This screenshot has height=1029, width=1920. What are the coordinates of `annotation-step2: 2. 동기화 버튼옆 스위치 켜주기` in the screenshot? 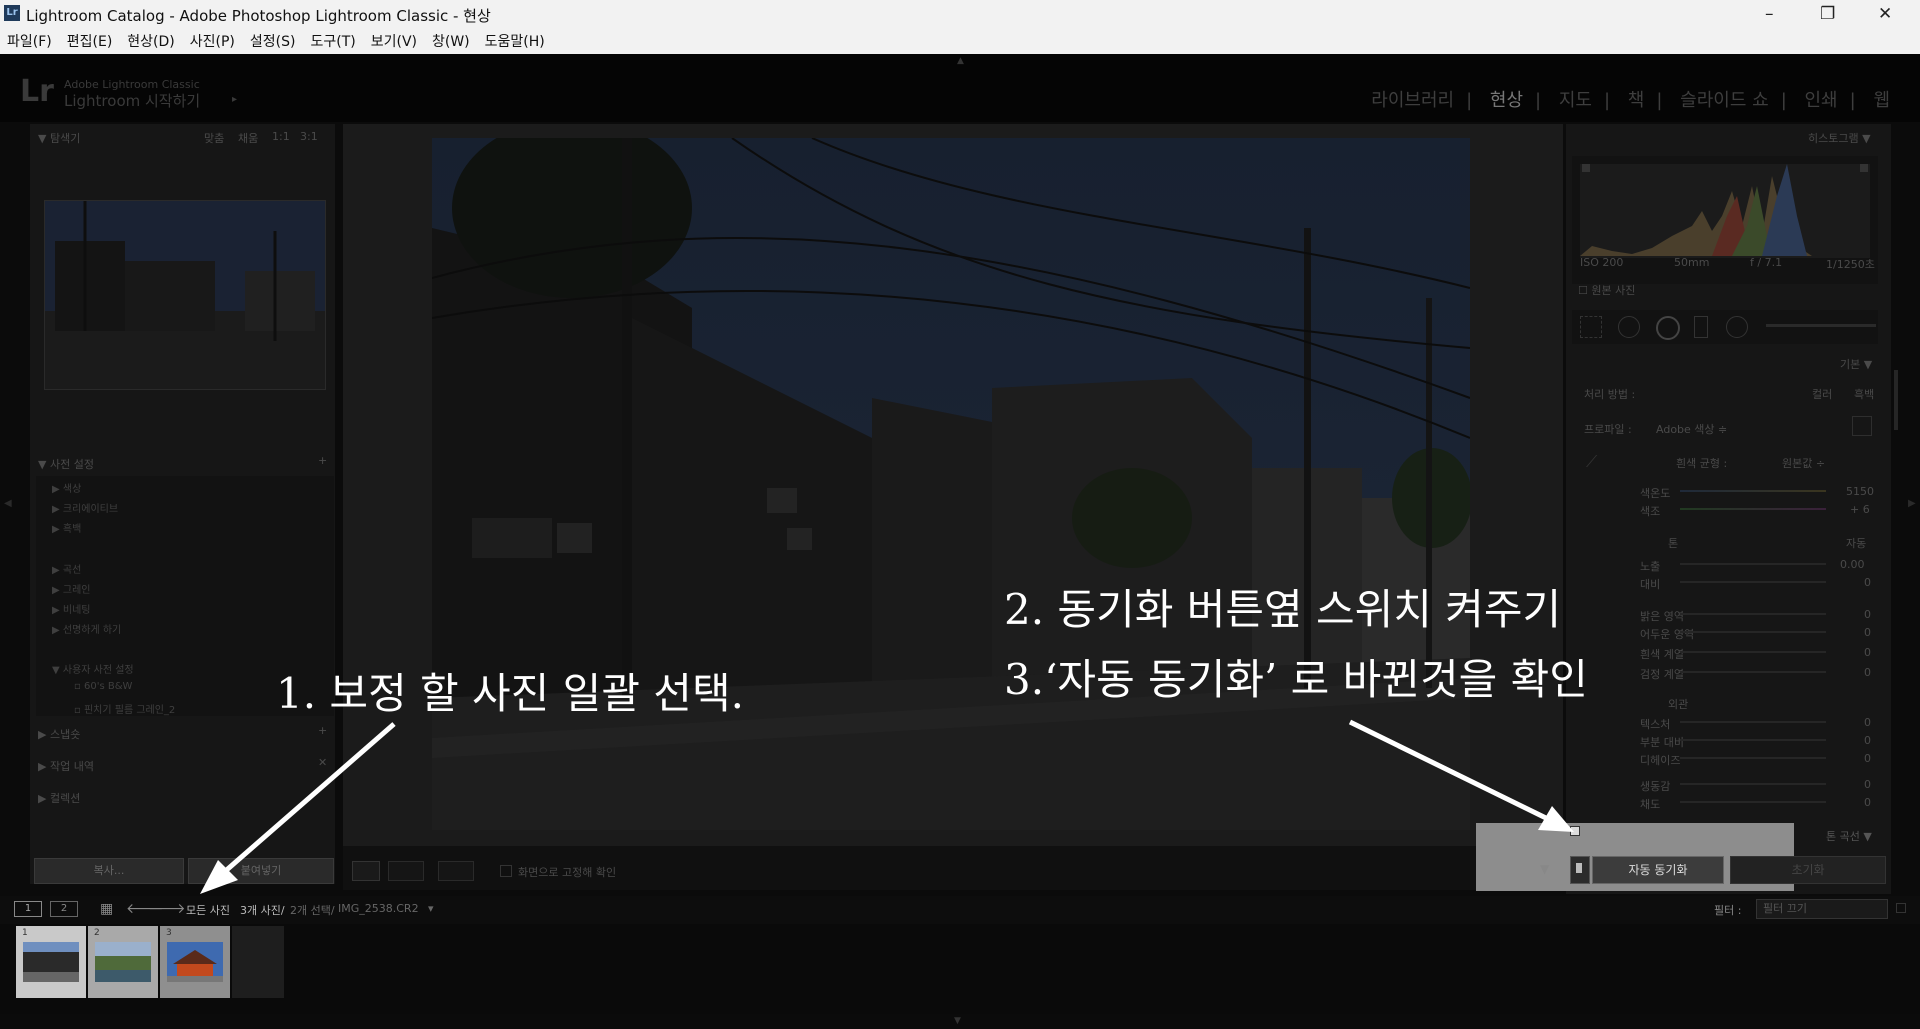 It's located at (1283, 609).